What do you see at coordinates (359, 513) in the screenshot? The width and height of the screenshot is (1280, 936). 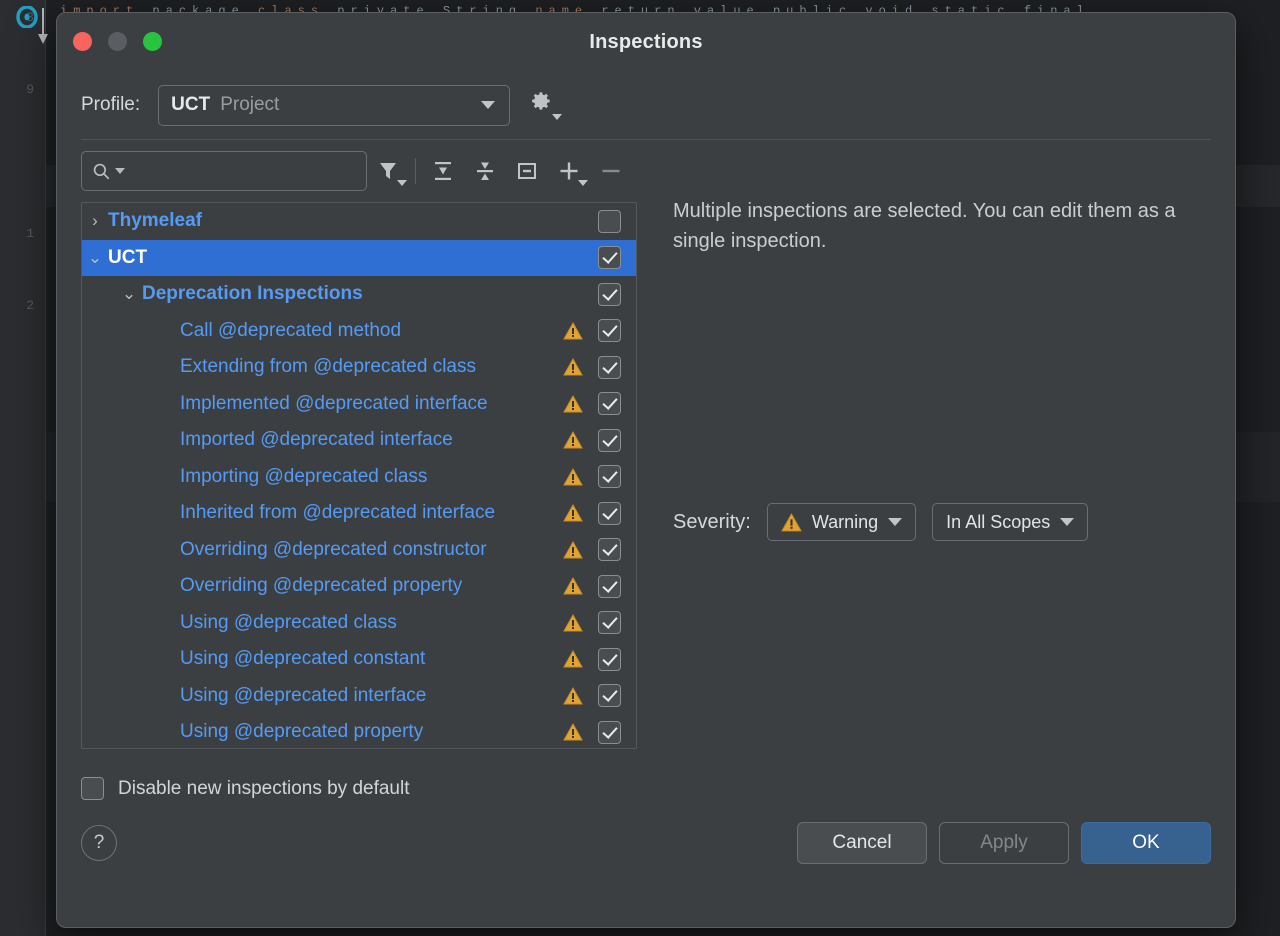 I see `tree-row: Inherited from @deprecated interface` at bounding box center [359, 513].